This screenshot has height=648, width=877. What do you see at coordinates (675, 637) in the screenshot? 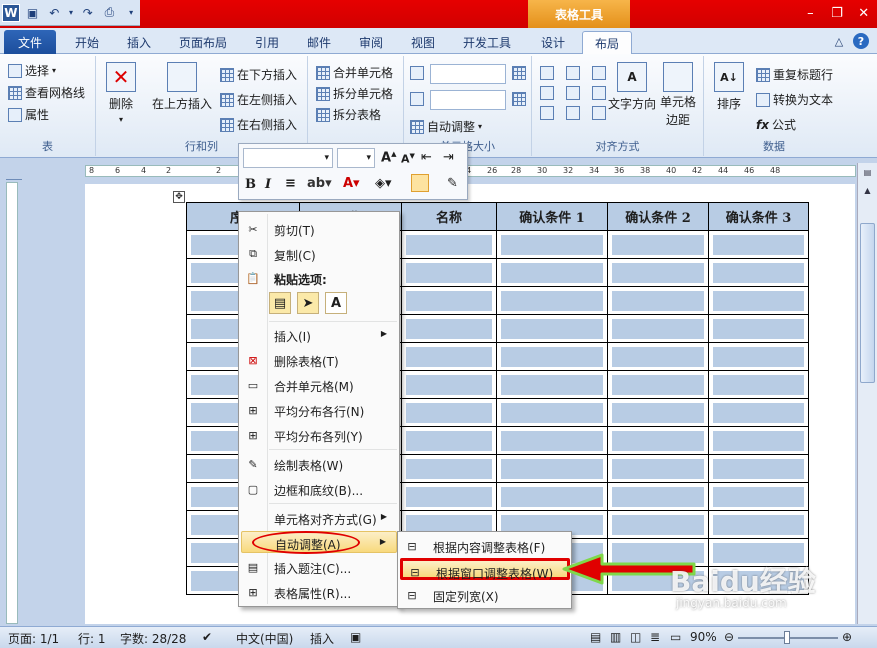
I see `draft-icon: ▭` at bounding box center [675, 637].